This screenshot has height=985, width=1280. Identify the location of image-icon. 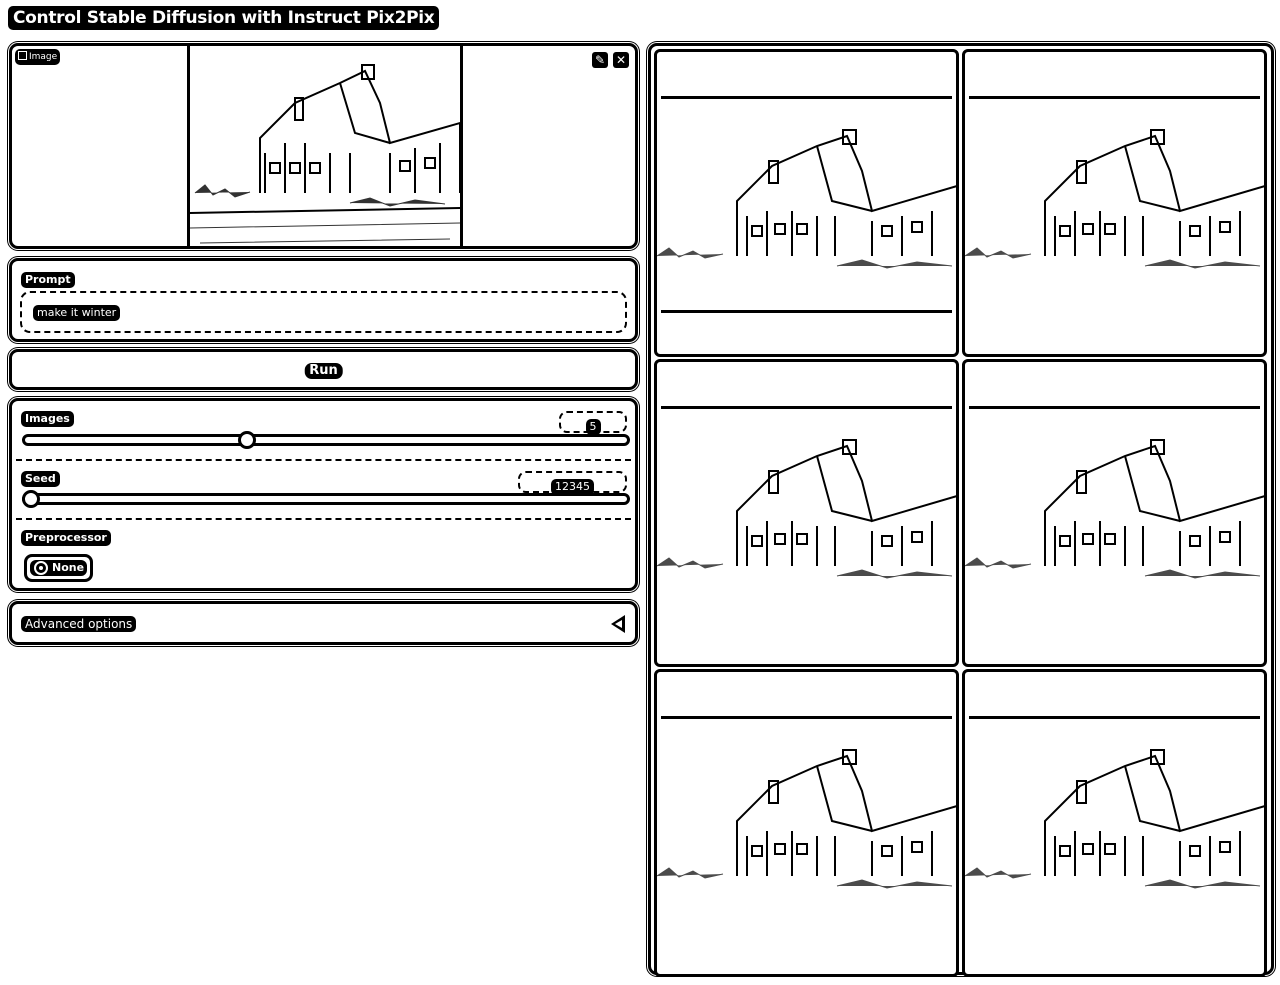
(22, 55).